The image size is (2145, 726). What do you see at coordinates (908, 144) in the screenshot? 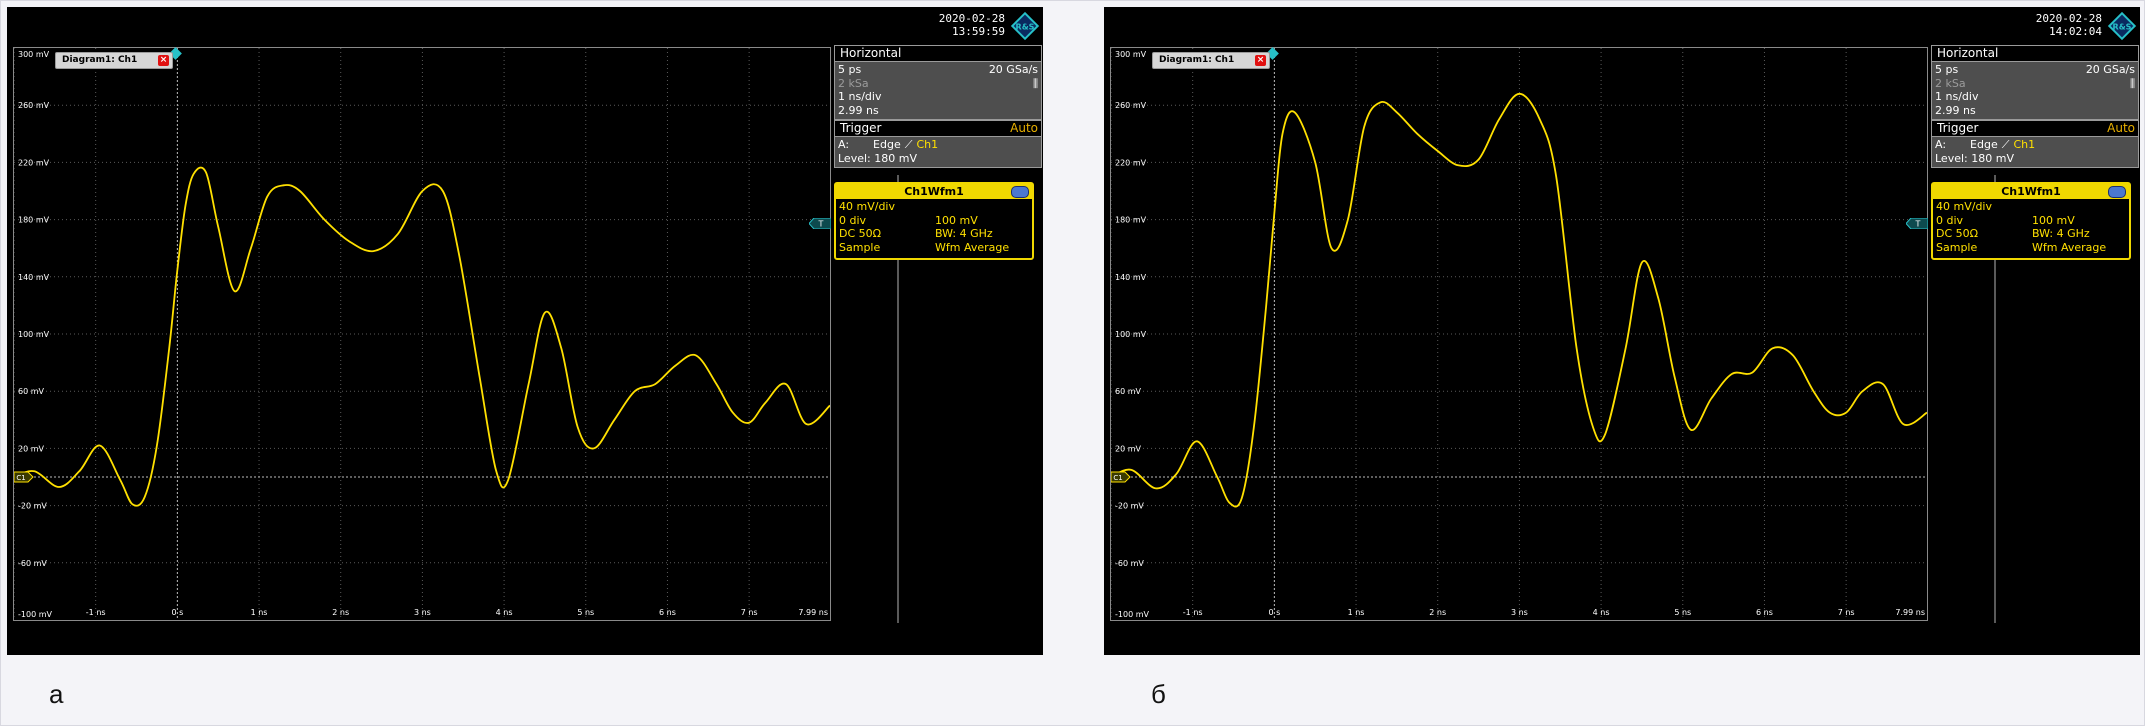
I see `rising-edge-icon: ⟋` at bounding box center [908, 144].